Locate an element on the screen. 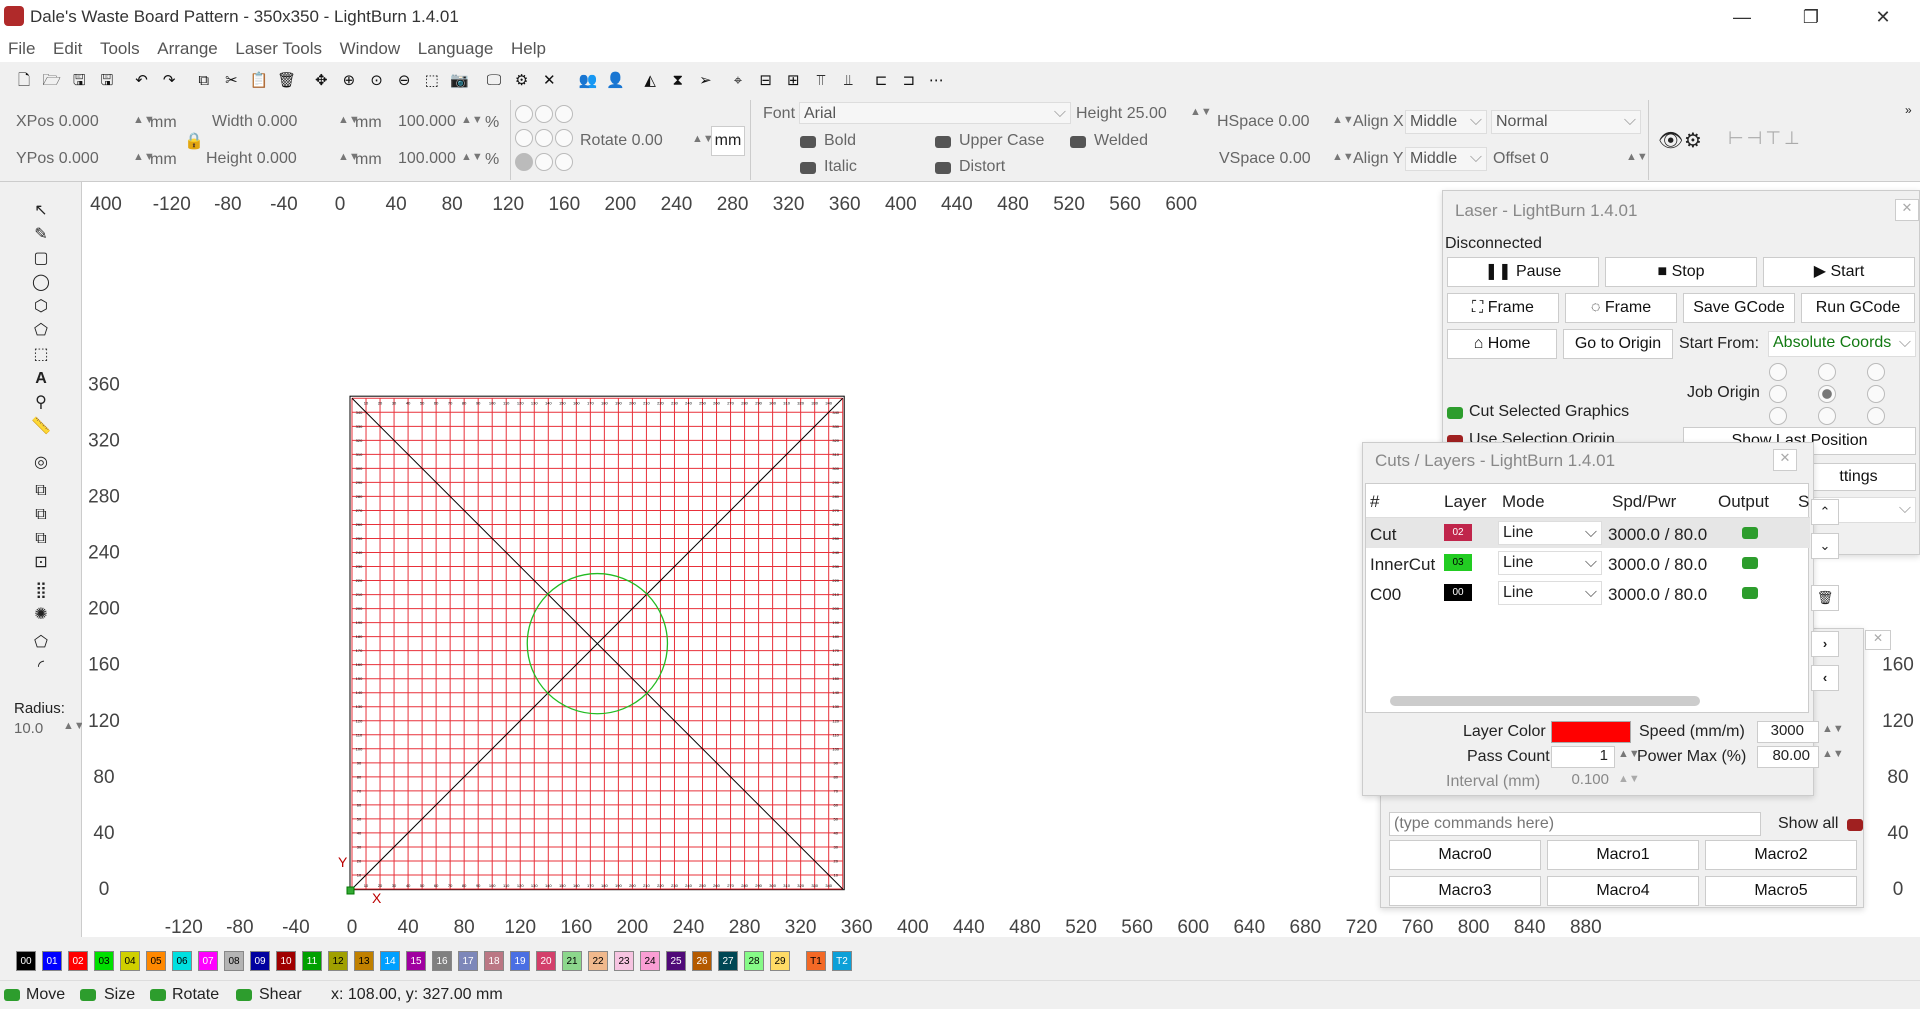 The image size is (1920, 1009). menu-help: Help is located at coordinates (528, 49).